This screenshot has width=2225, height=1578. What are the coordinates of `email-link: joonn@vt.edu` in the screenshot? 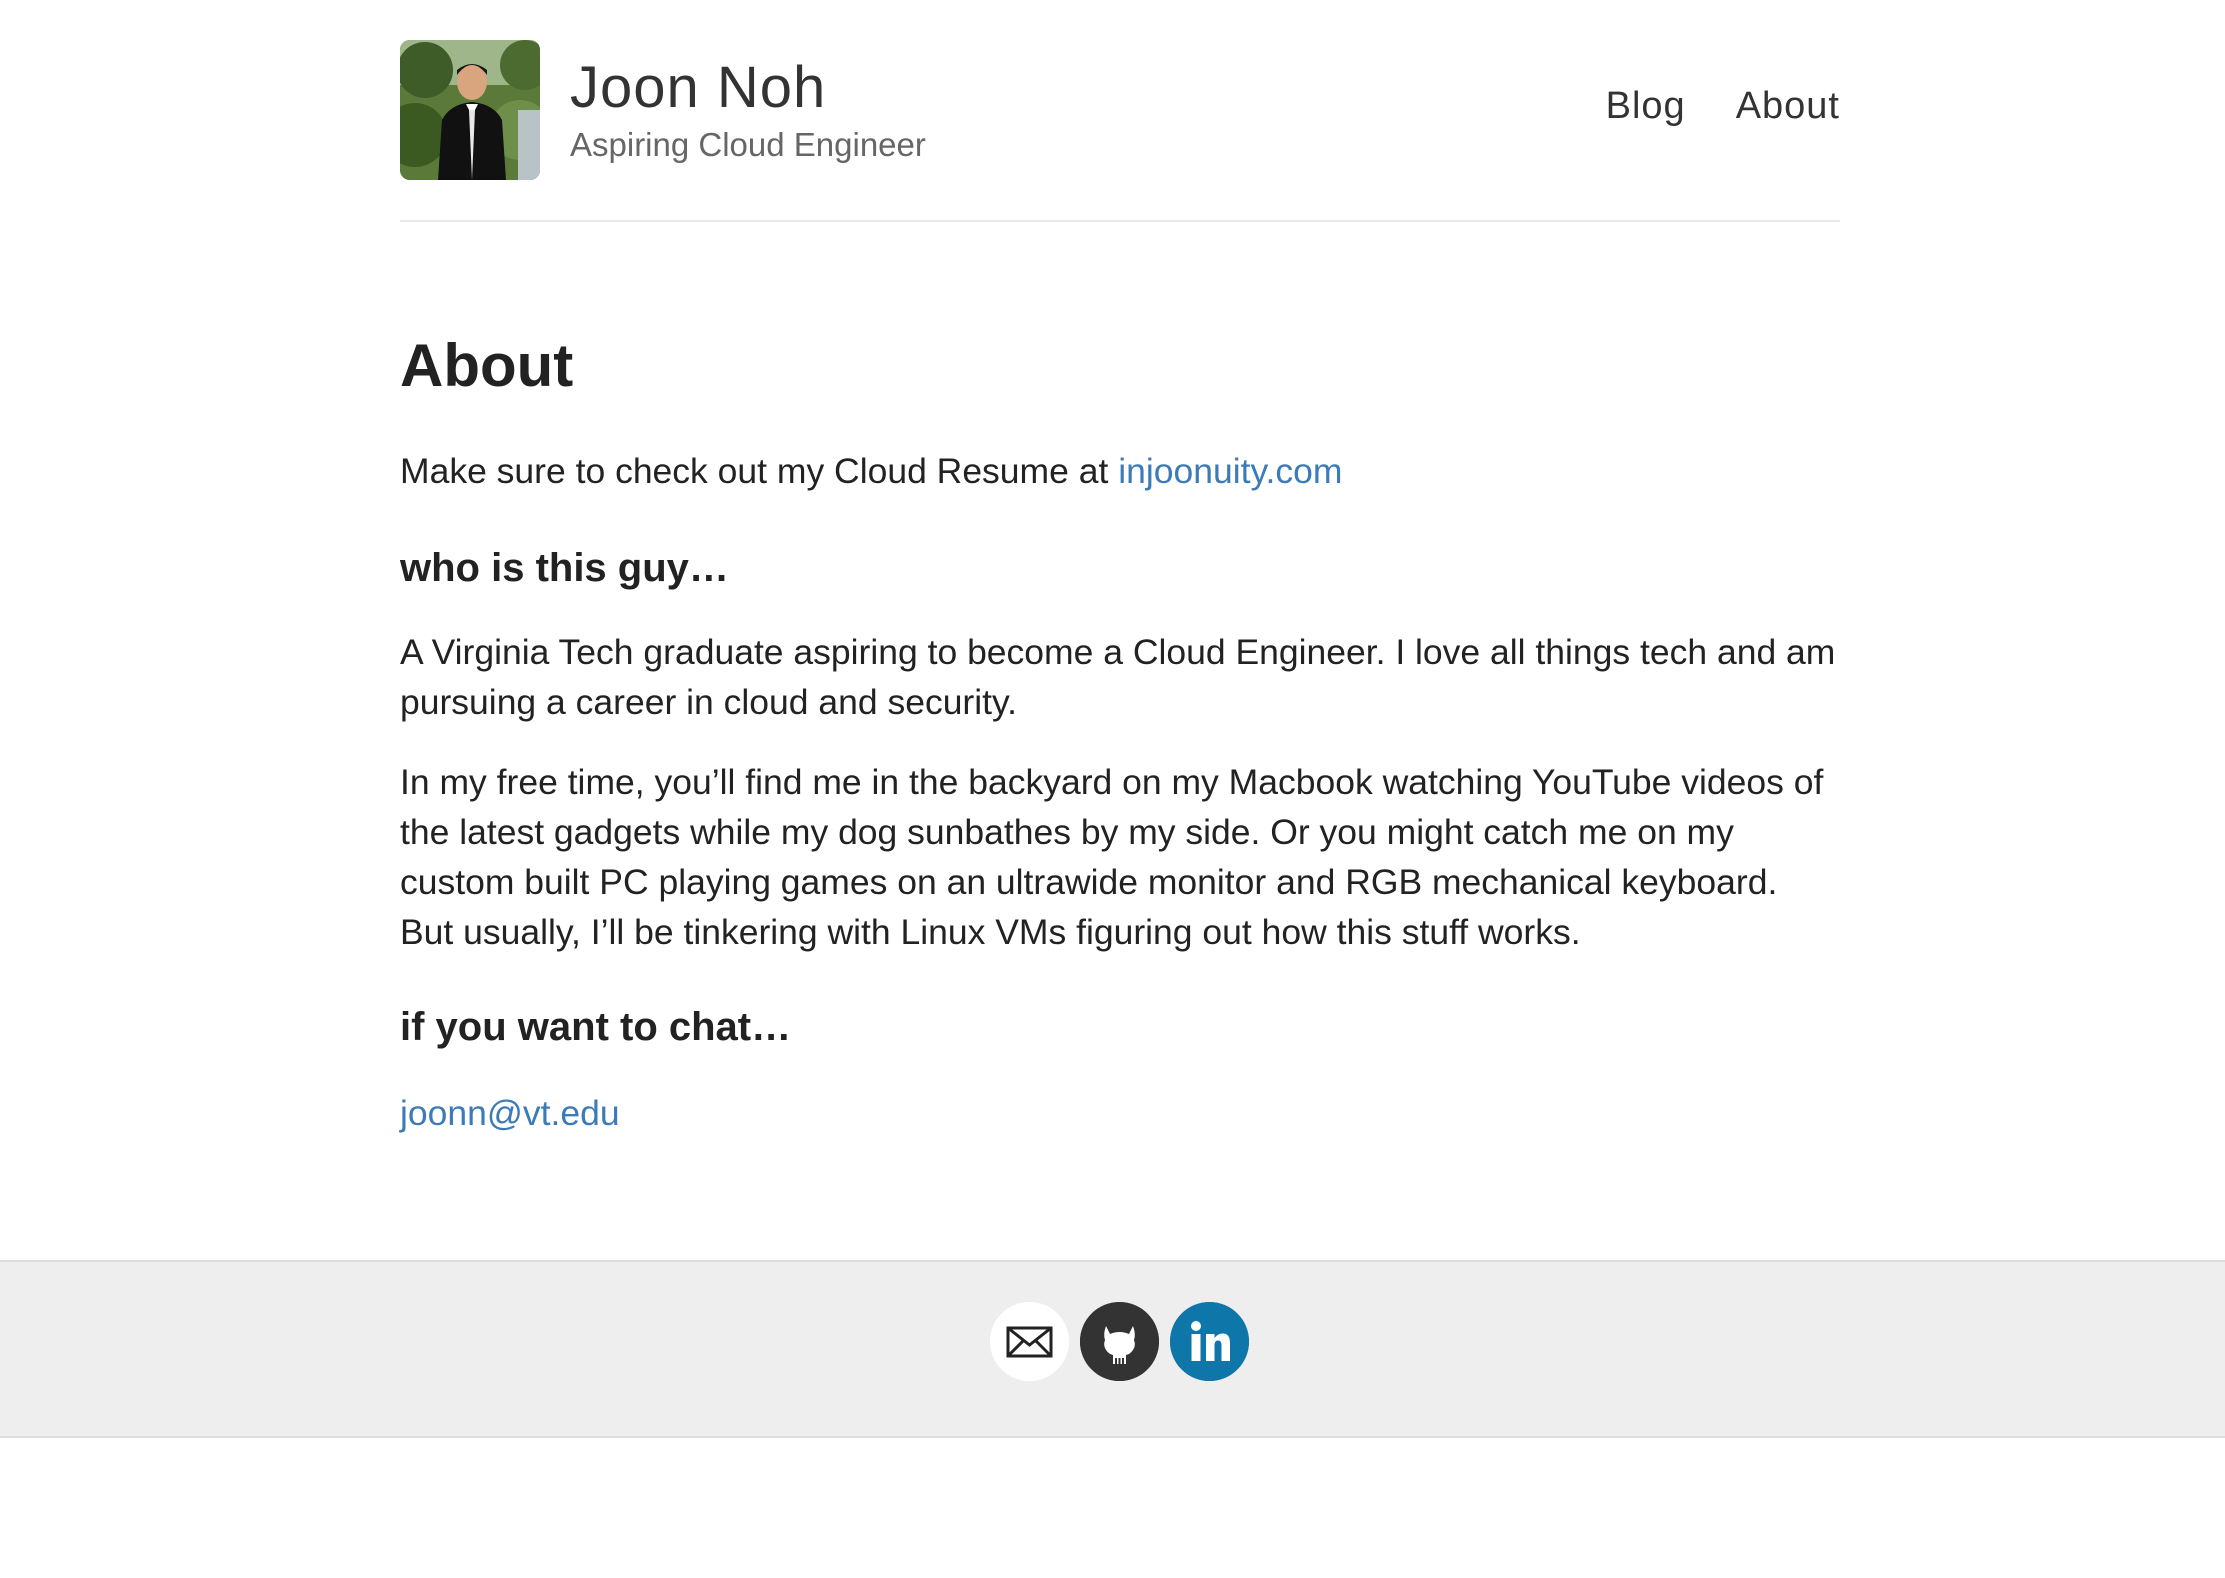 It's located at (510, 1113).